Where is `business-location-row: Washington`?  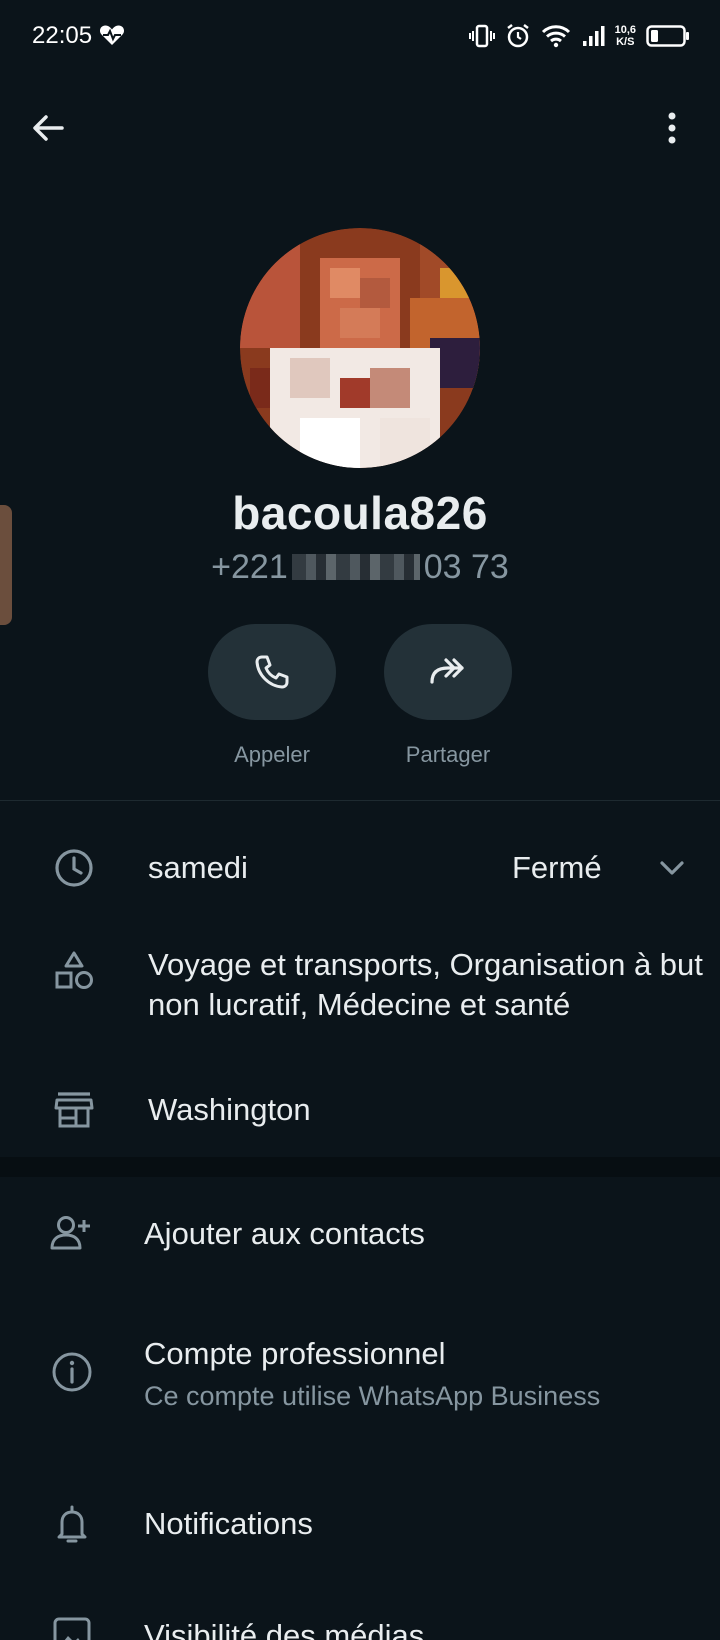 business-location-row: Washington is located at coordinates (360, 1110).